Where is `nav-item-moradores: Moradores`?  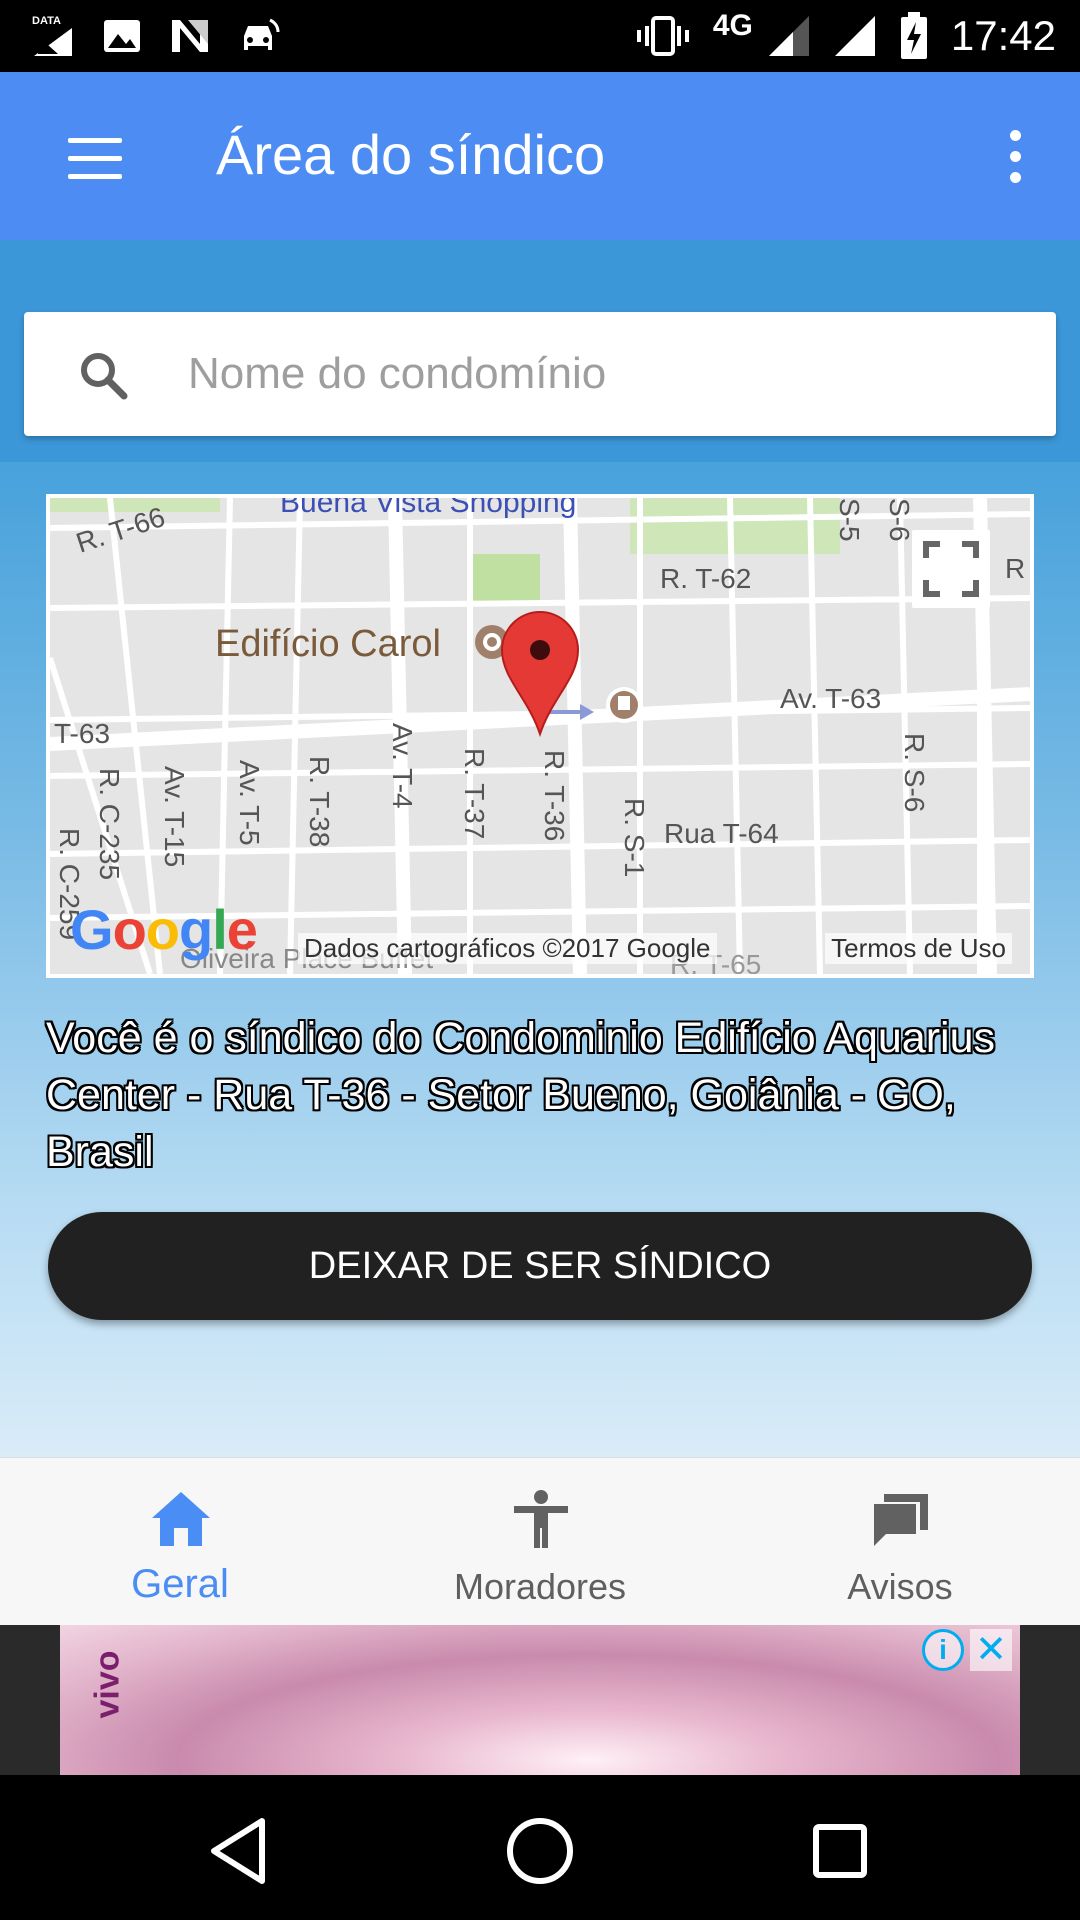 nav-item-moradores: Moradores is located at coordinates (540, 1542).